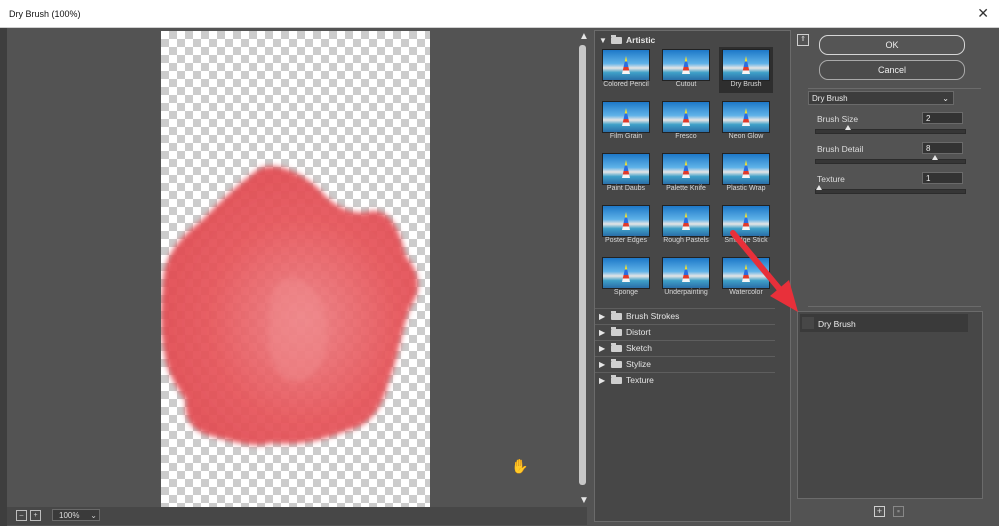  I want to click on filter-label: Rough Pastels, so click(686, 240).